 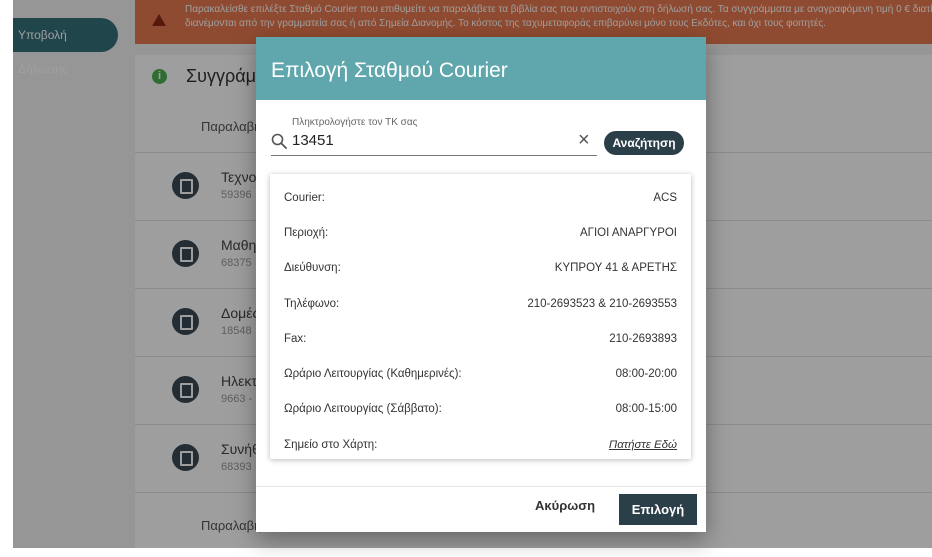 What do you see at coordinates (646, 374) in the screenshot?
I see `info-value: 08:00-20:00` at bounding box center [646, 374].